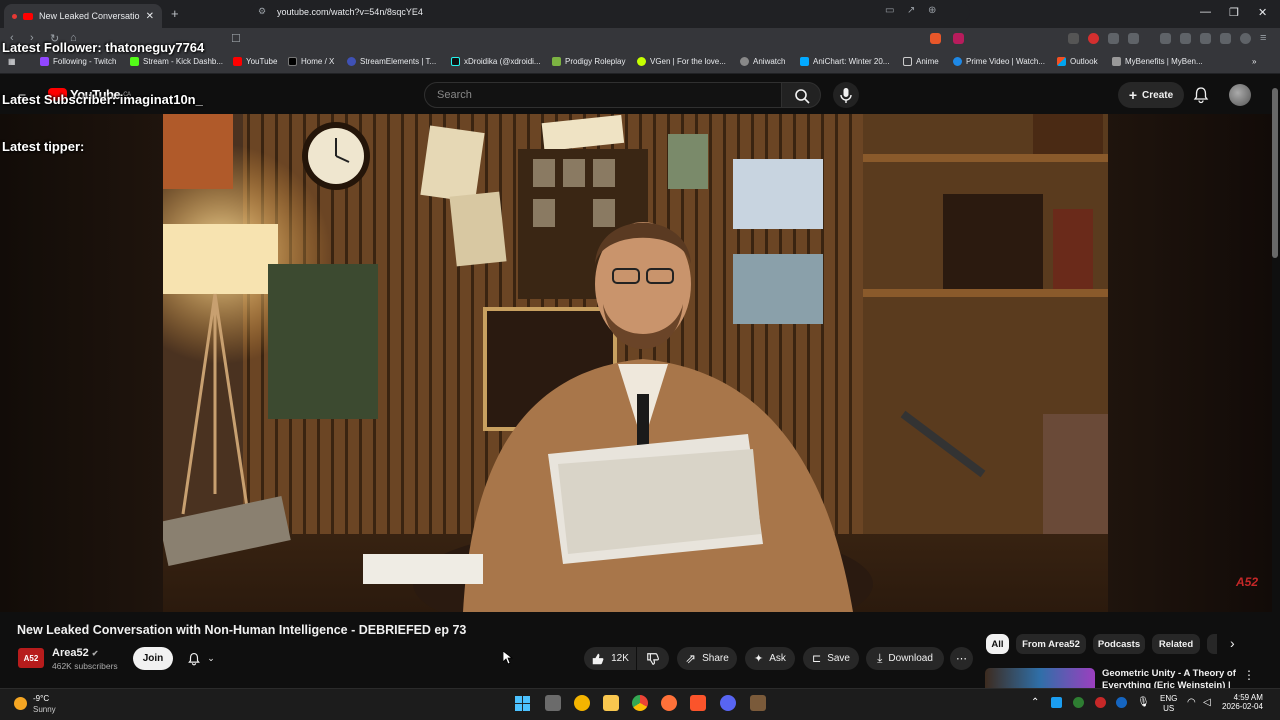  Describe the element at coordinates (1093, 38) in the screenshot. I see `extension-2-icon` at that location.